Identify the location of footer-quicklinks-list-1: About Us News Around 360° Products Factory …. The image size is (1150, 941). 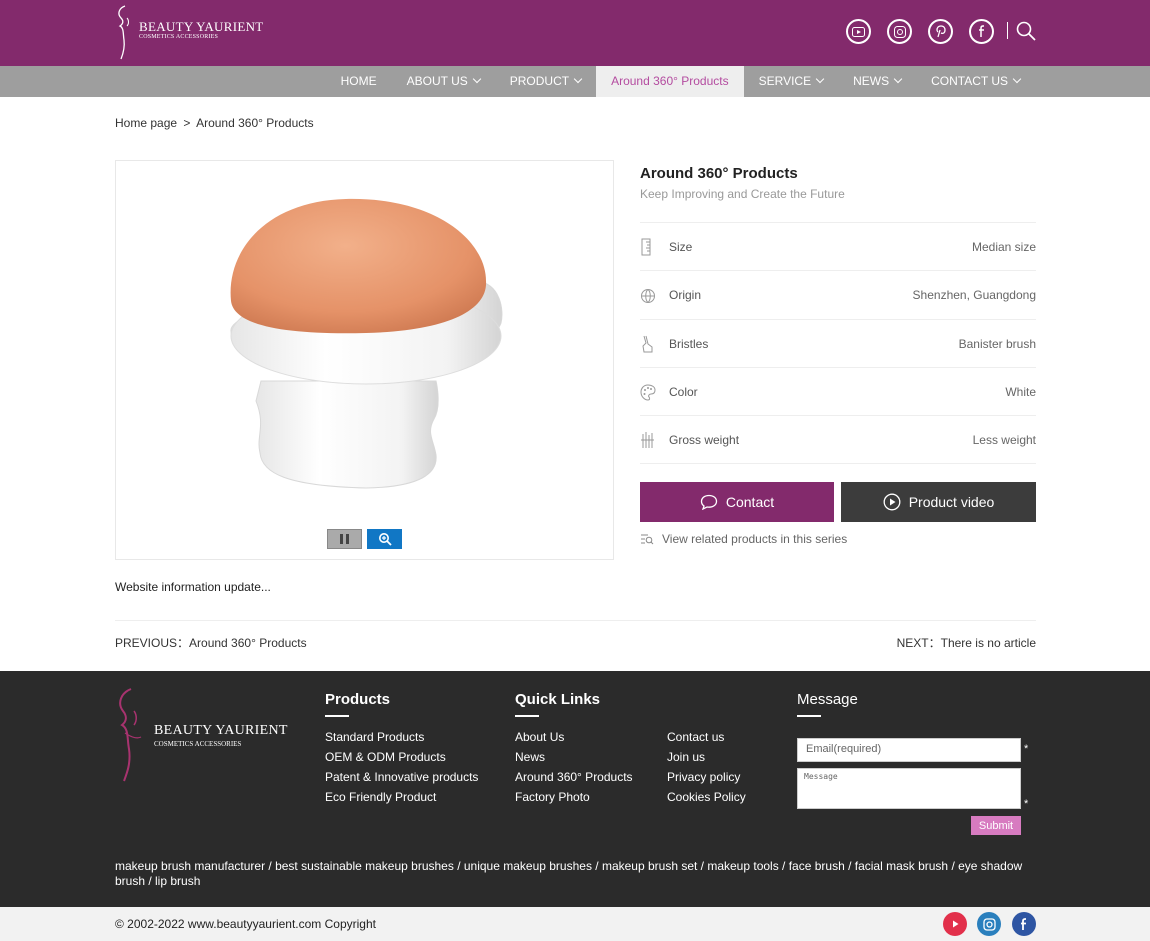
(574, 767).